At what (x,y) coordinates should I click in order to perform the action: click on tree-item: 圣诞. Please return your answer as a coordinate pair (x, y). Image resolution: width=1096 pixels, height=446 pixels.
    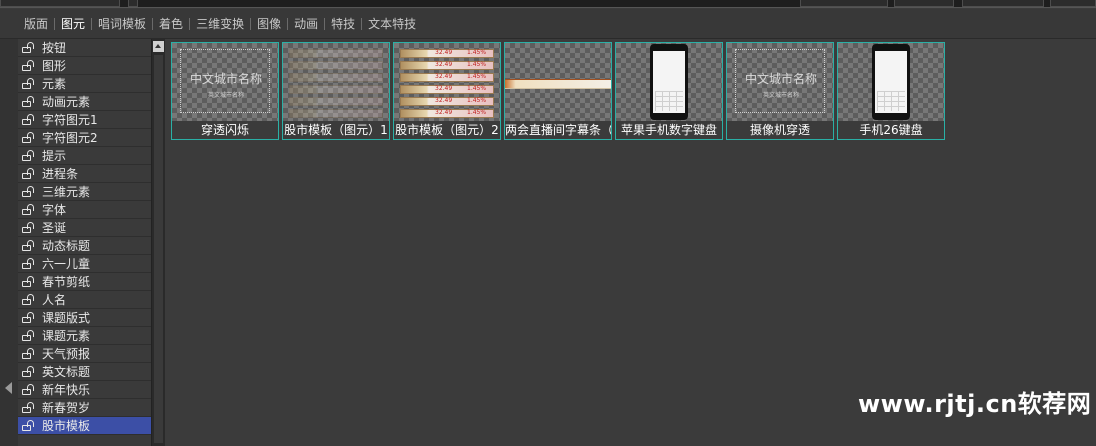
    Looking at the image, I should click on (84, 228).